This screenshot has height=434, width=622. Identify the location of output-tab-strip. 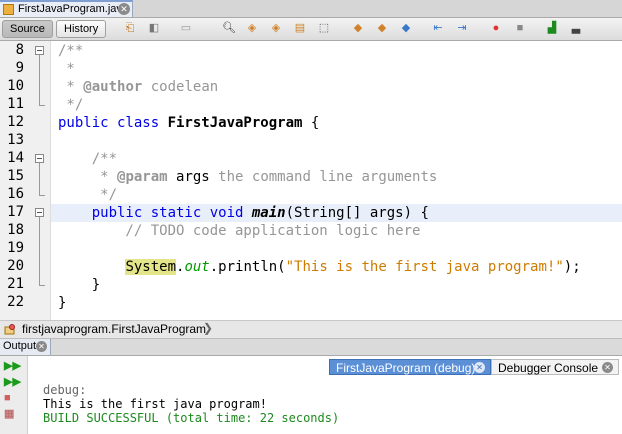
(311, 347).